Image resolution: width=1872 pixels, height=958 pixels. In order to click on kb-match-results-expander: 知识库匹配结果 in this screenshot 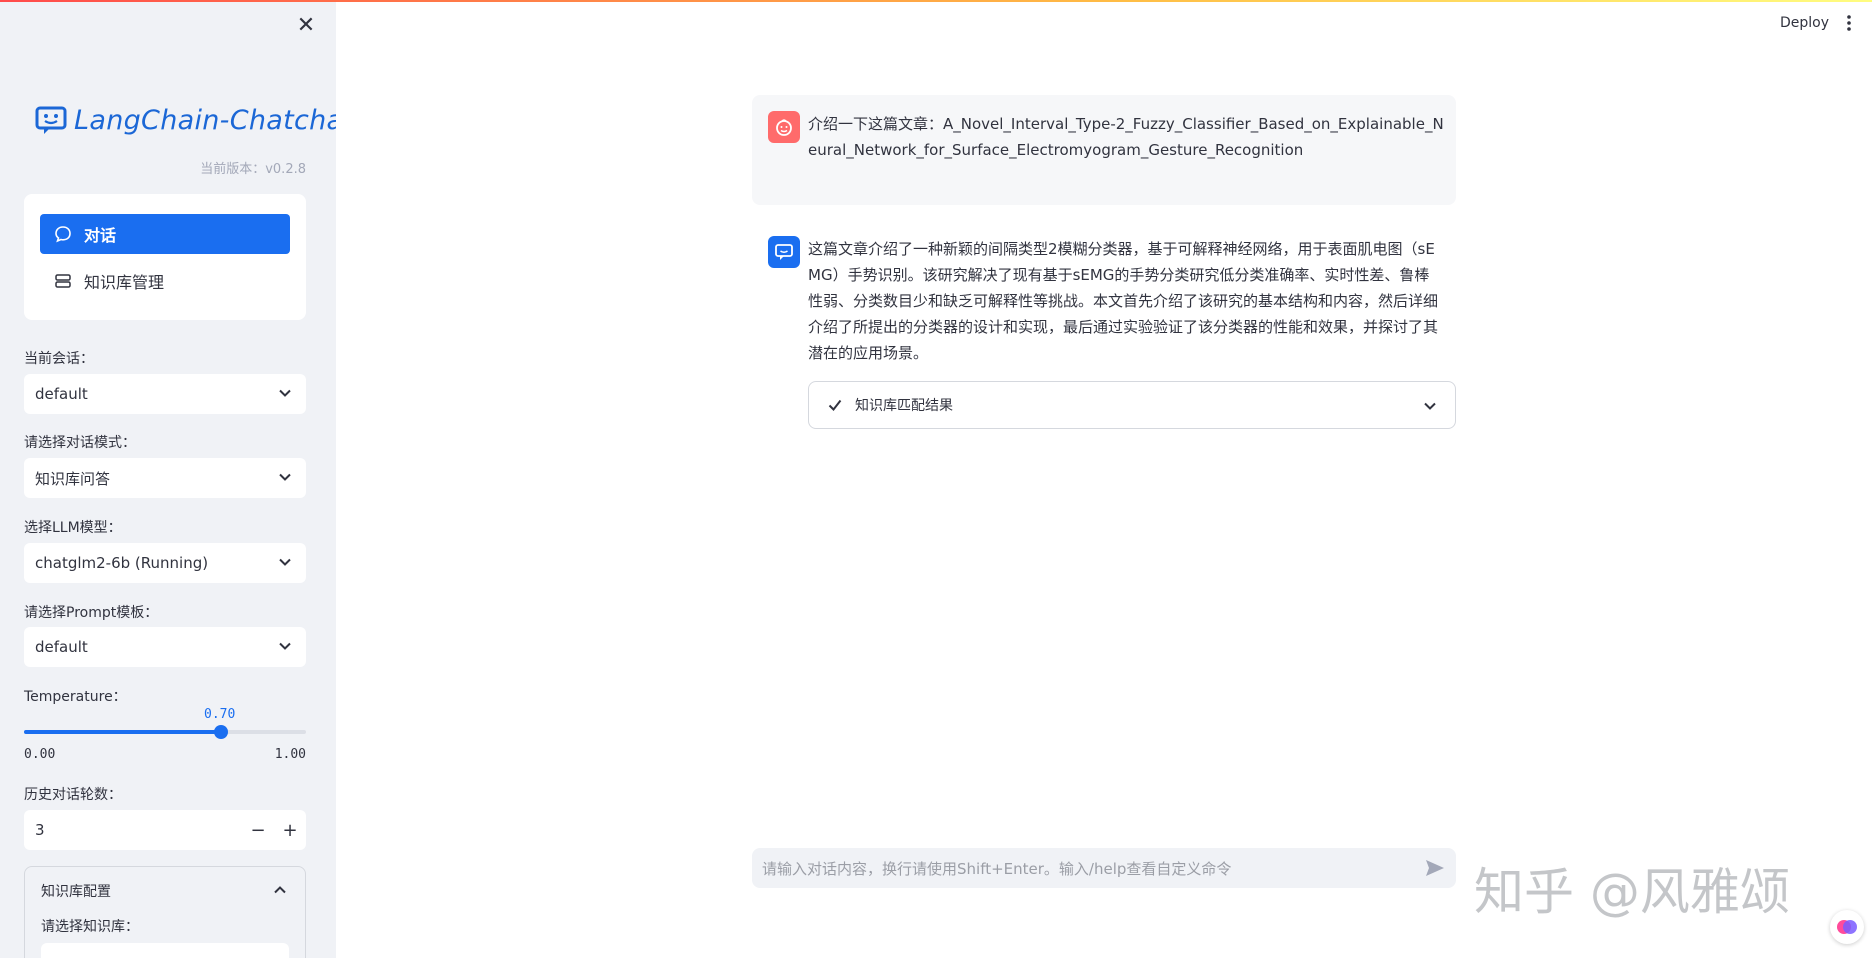, I will do `click(1132, 405)`.